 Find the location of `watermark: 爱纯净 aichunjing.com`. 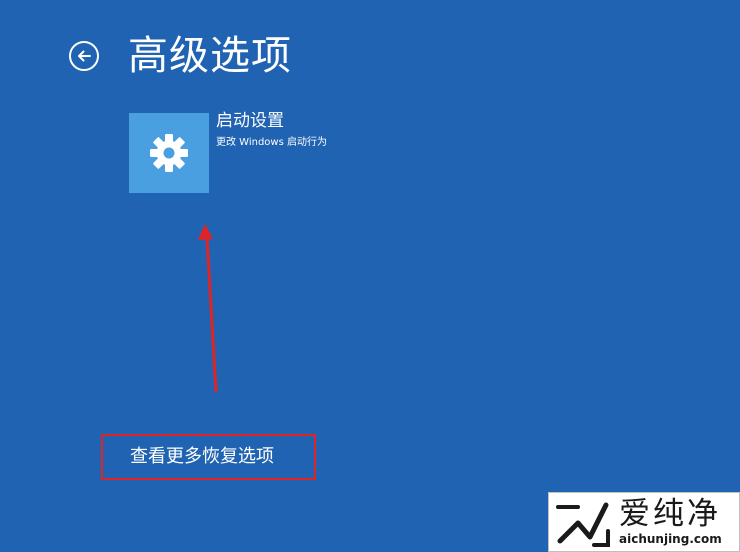

watermark: 爱纯净 aichunjing.com is located at coordinates (644, 522).